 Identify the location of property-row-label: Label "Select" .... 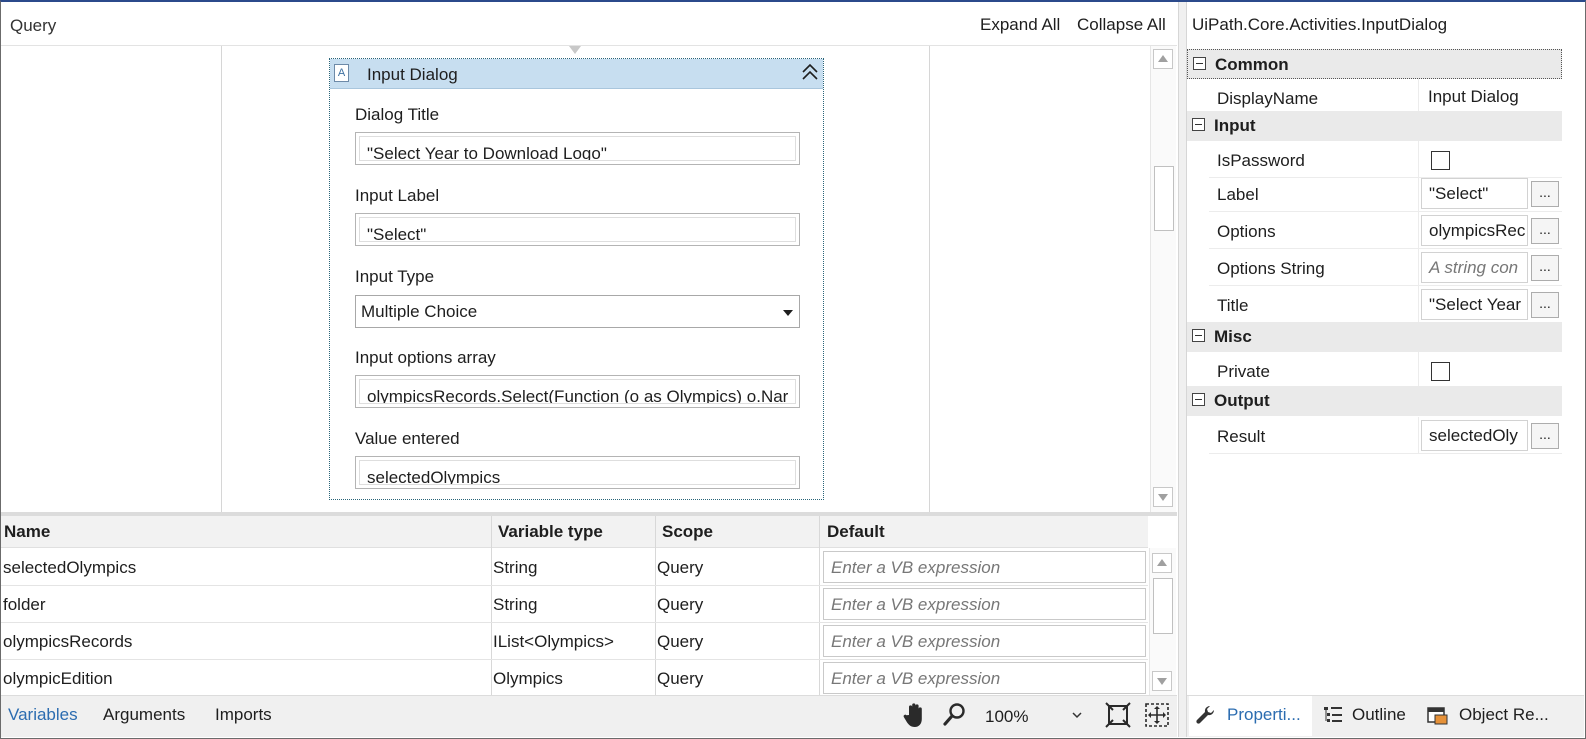
(1385, 193).